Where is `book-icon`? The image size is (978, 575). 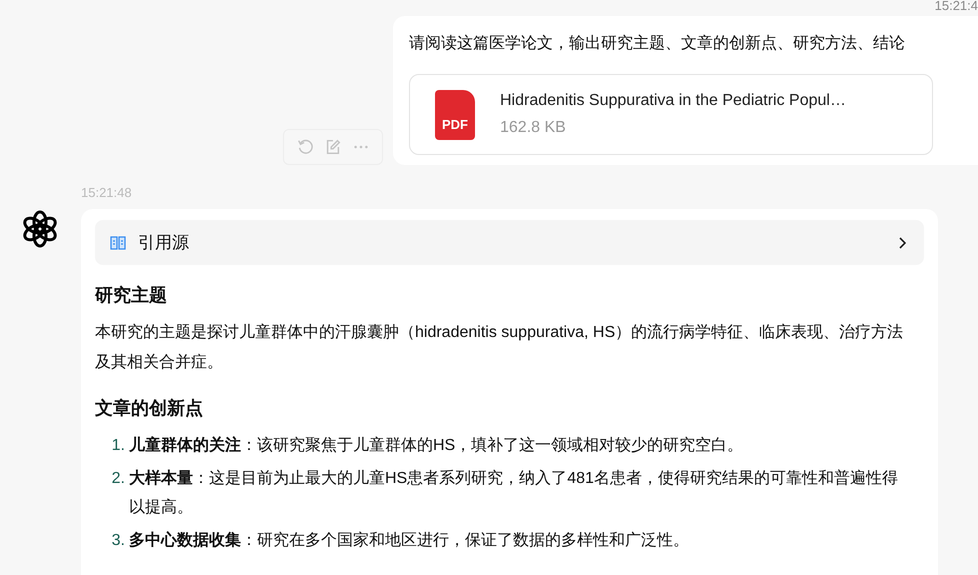 book-icon is located at coordinates (118, 243).